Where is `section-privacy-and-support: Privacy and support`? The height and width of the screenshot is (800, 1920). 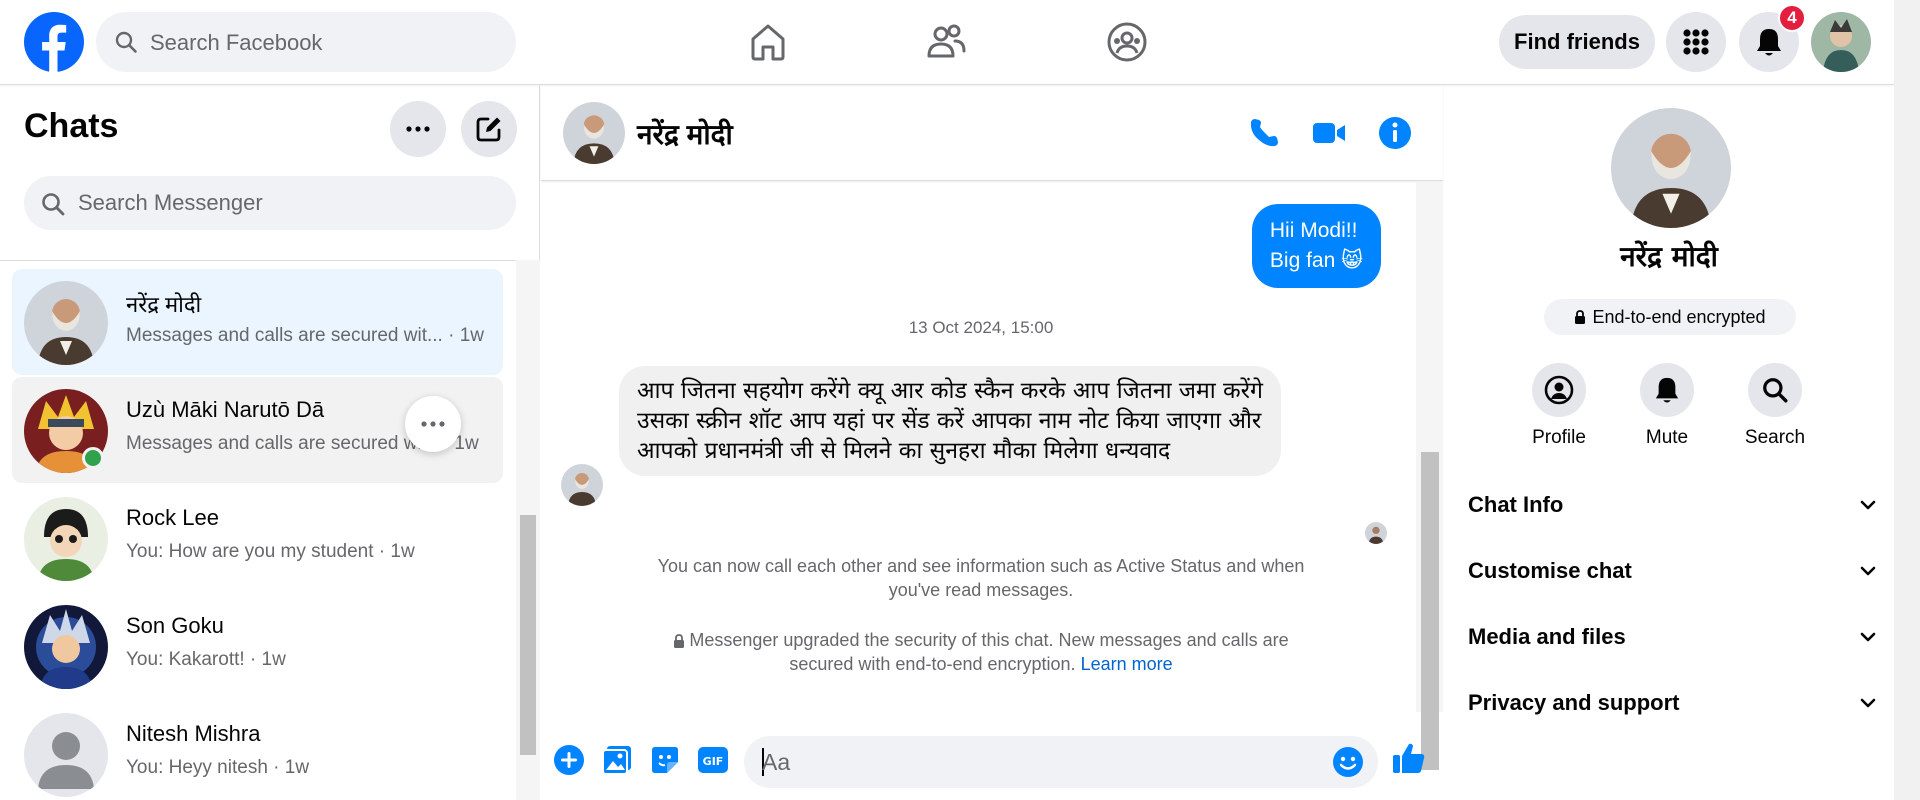 section-privacy-and-support: Privacy and support is located at coordinates (1673, 703).